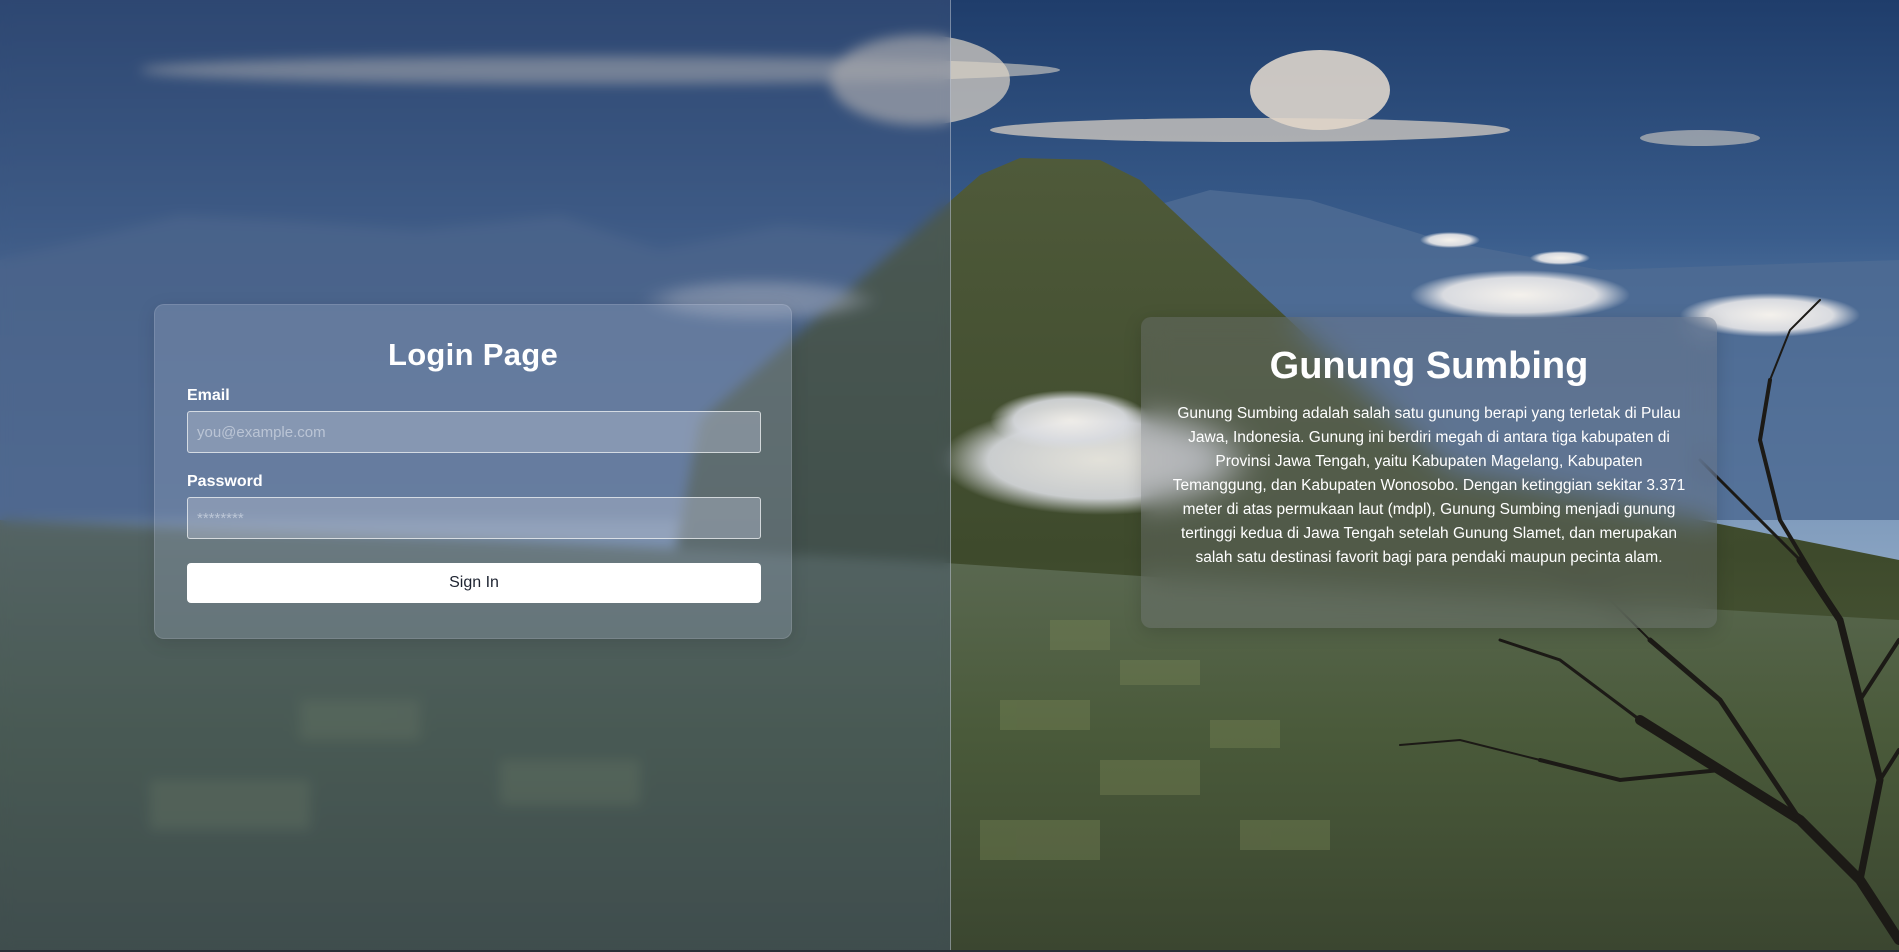 The width and height of the screenshot is (1899, 952). I want to click on password-field-group: Password, so click(474, 506).